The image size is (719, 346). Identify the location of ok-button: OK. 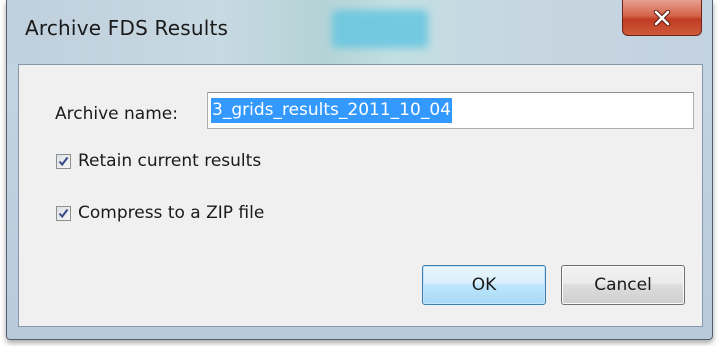
(484, 285).